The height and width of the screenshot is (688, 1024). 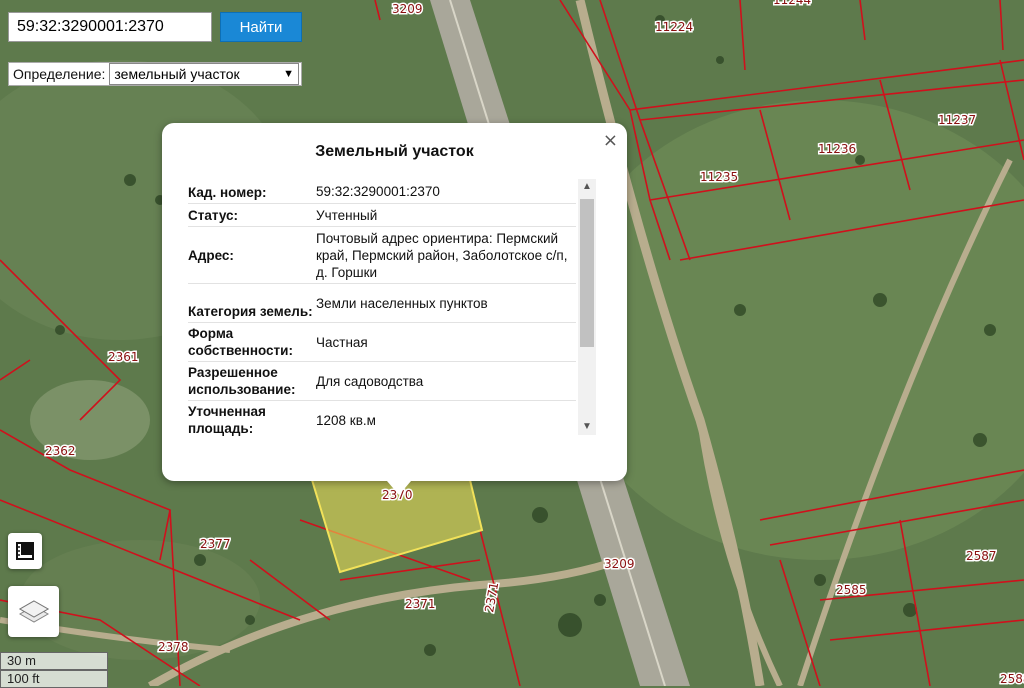 What do you see at coordinates (261, 27) in the screenshot?
I see `find-button: Найти` at bounding box center [261, 27].